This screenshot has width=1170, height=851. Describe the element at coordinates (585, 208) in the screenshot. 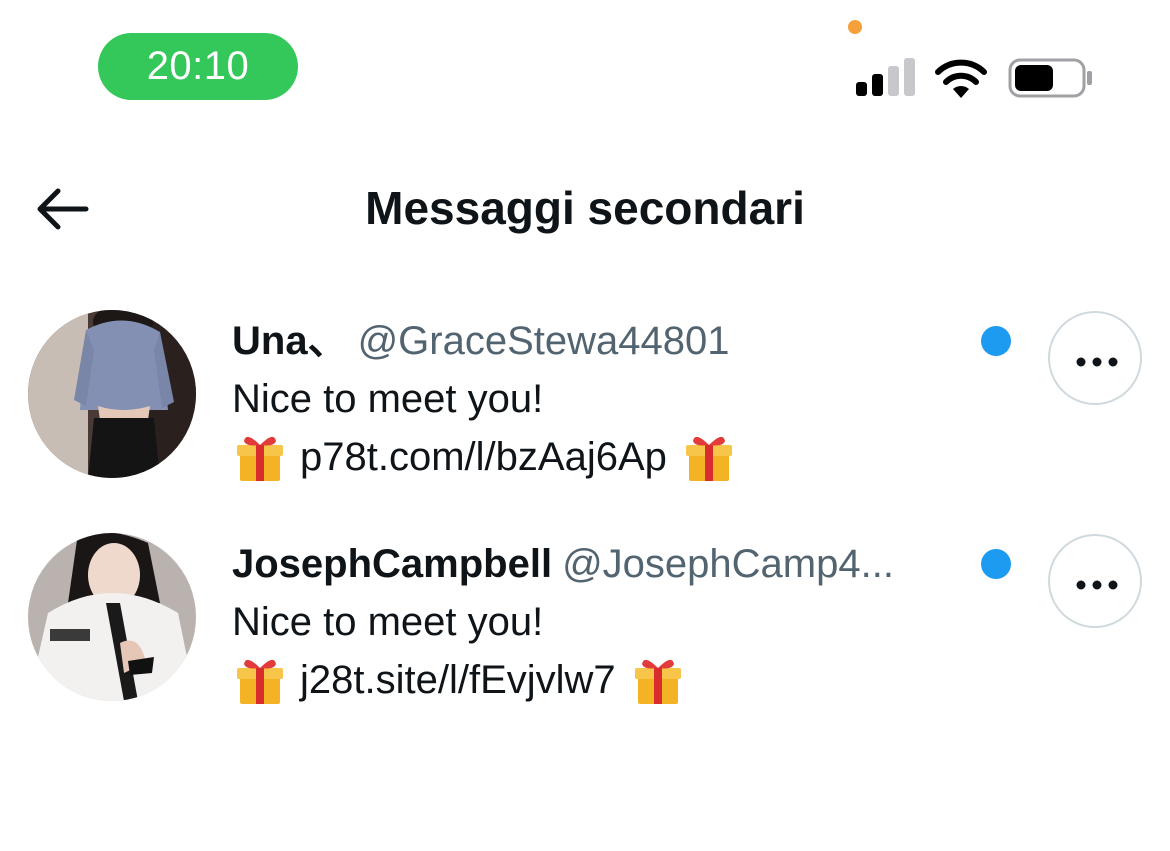

I see `page-title: Messaggi secondari` at that location.